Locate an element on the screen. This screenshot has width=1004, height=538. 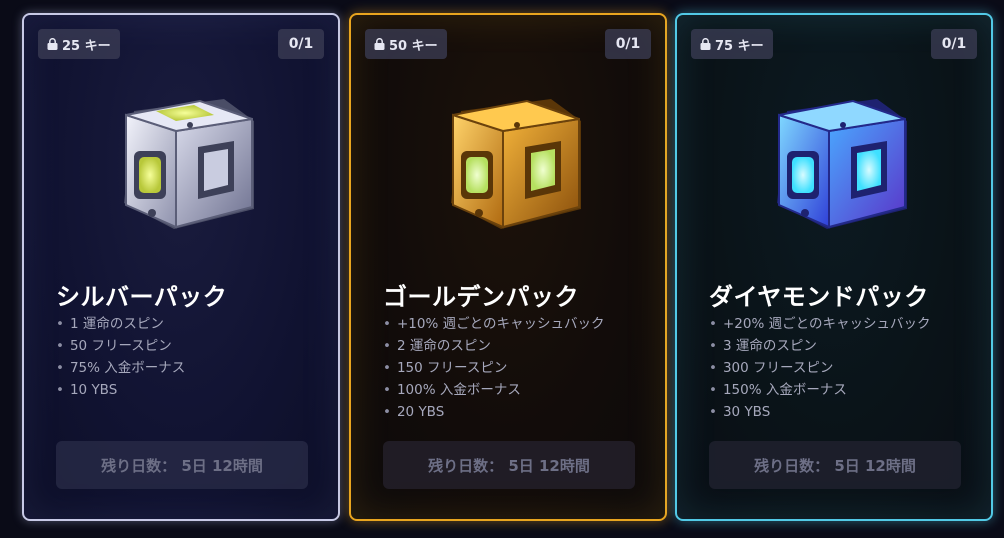
benefit-item: 30 YBS is located at coordinates (819, 412).